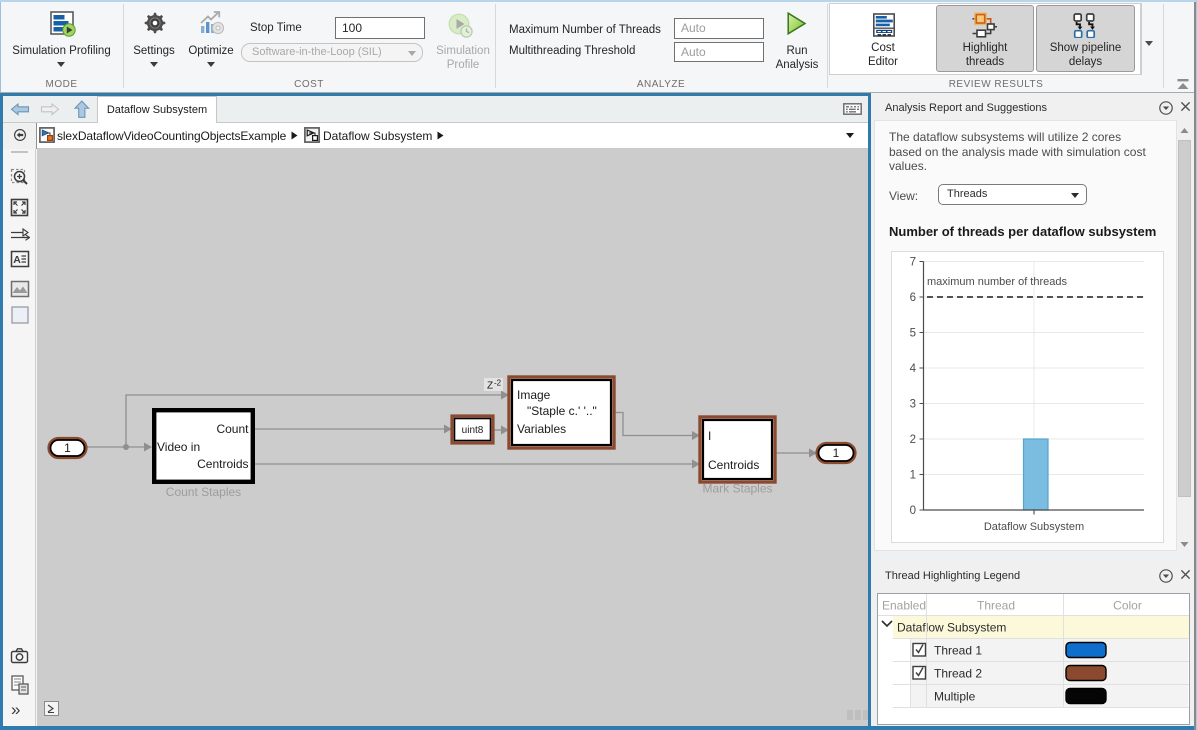 The width and height of the screenshot is (1197, 730). I want to click on svg-text: Z, so click(490, 386).